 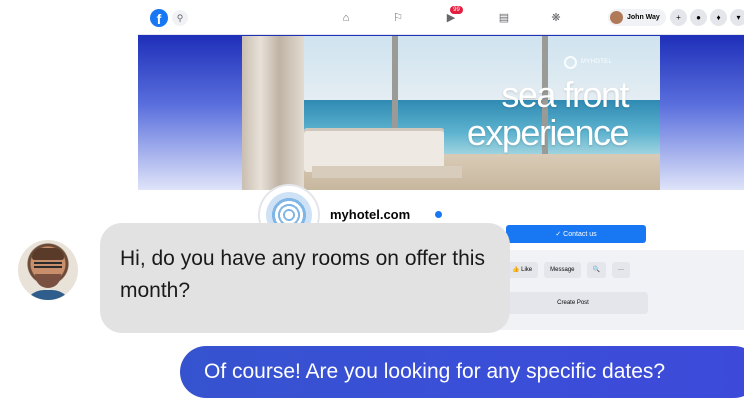 I want to click on contact-us-button: ✓ Contact us, so click(x=576, y=234).